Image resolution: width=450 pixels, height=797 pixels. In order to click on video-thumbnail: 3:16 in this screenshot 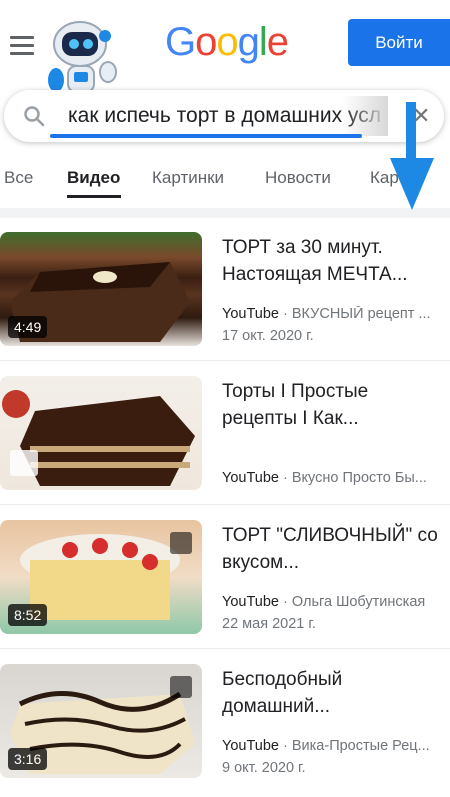, I will do `click(101, 721)`.